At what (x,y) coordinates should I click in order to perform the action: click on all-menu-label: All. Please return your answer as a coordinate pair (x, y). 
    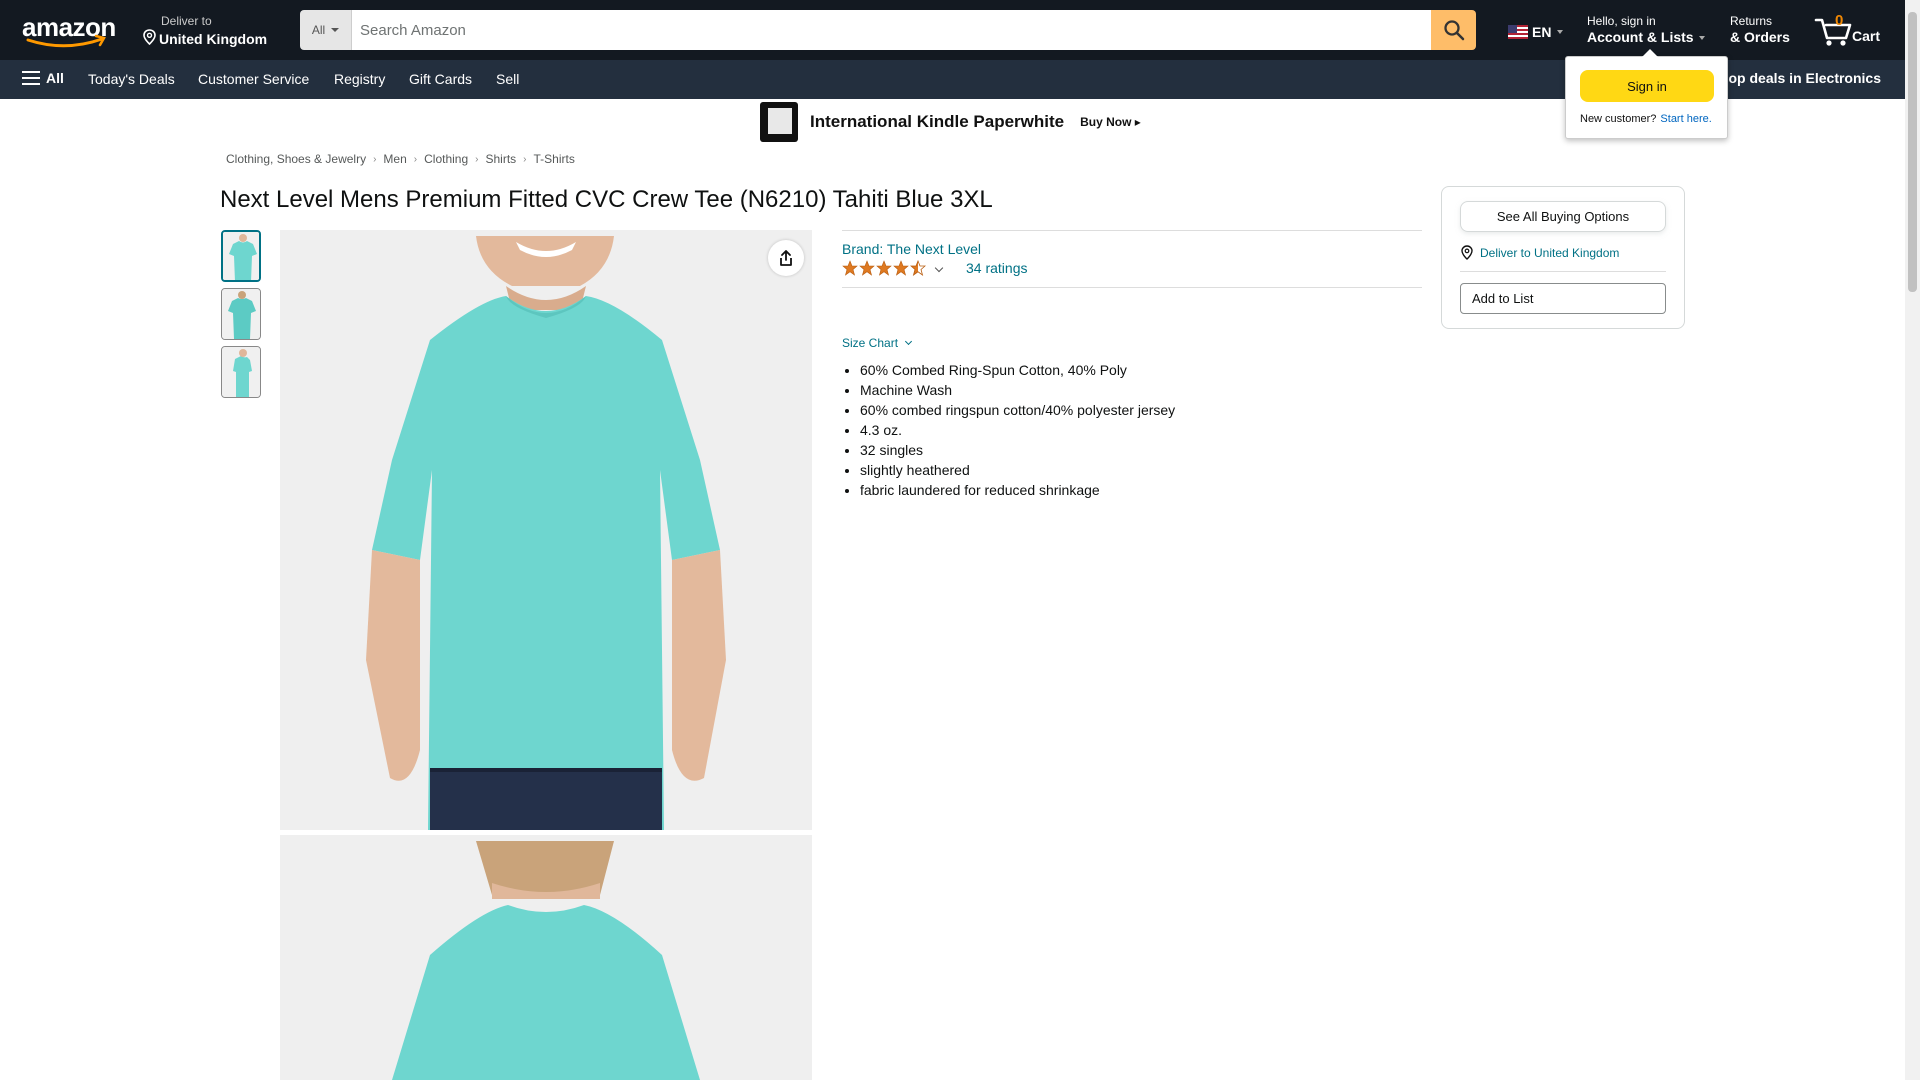
    Looking at the image, I should click on (55, 78).